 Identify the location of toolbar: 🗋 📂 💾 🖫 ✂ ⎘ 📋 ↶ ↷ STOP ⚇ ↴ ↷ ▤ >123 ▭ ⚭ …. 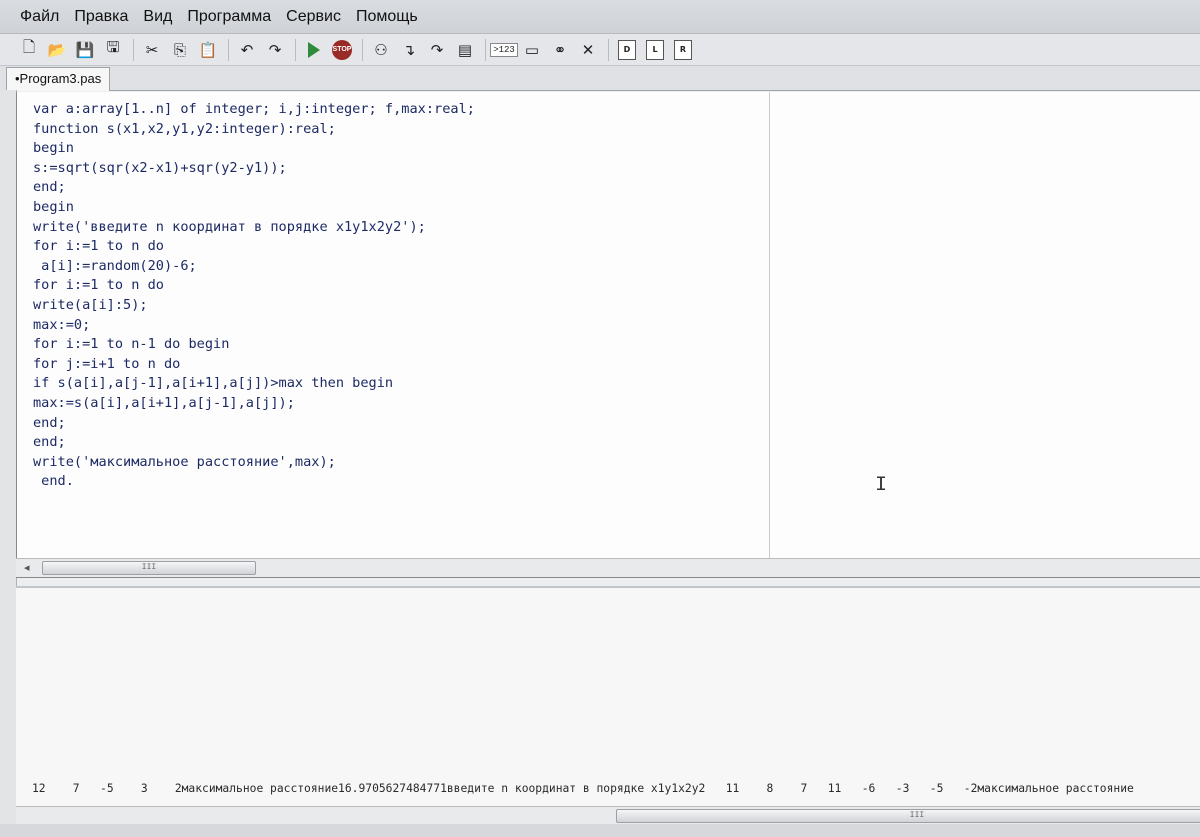
(600, 50).